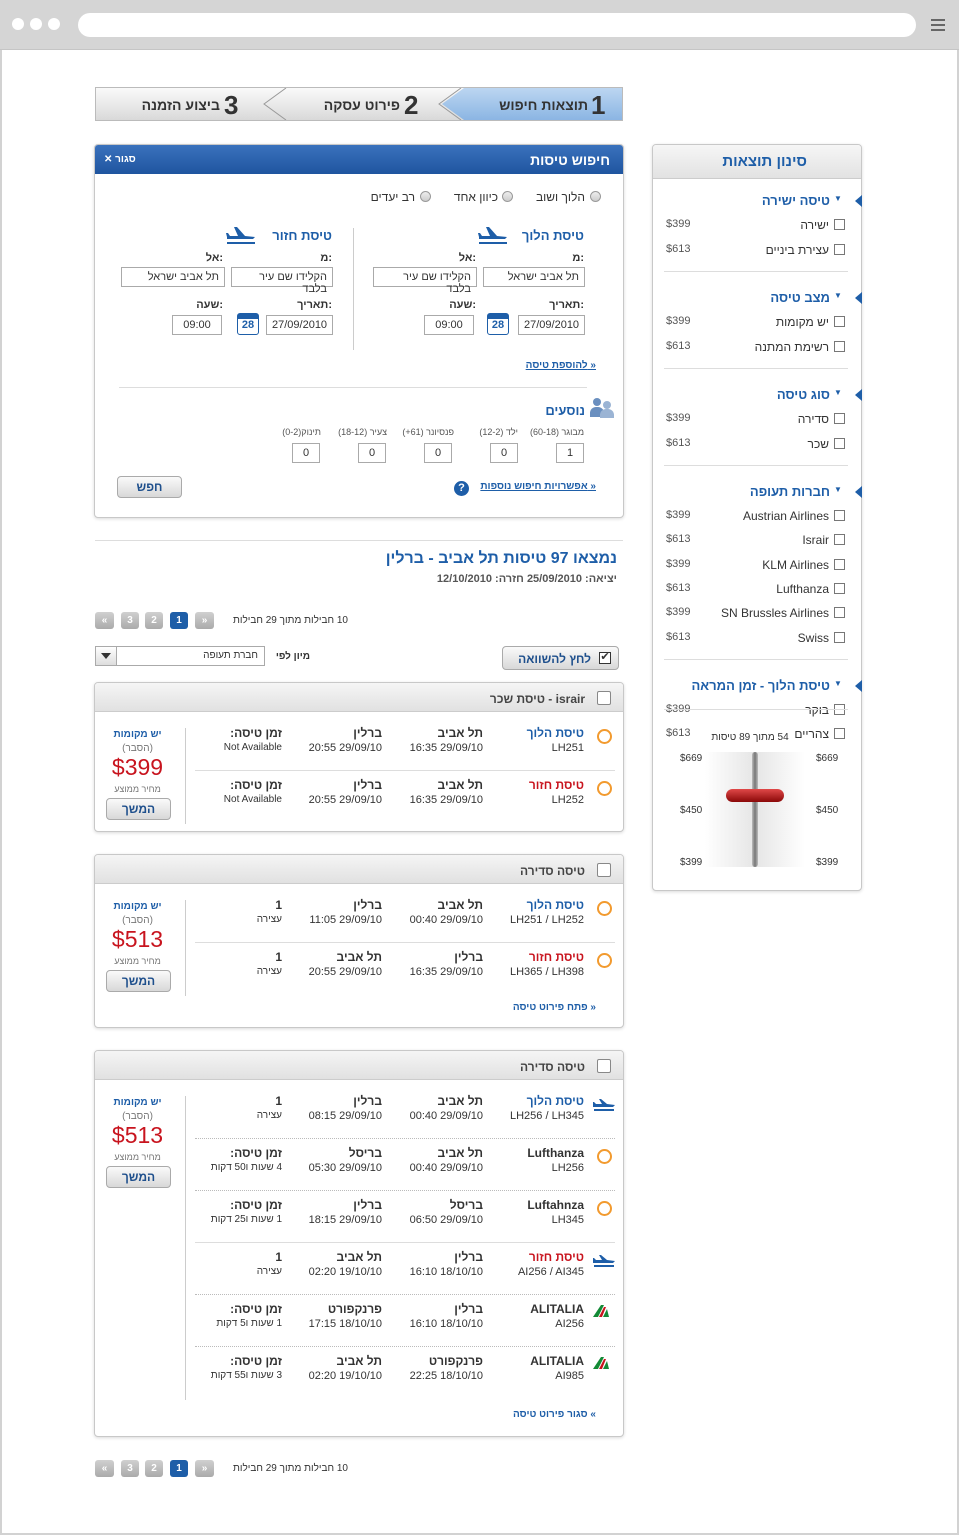  I want to click on outbound-from-input: תל אביב ישראל, so click(534, 277).